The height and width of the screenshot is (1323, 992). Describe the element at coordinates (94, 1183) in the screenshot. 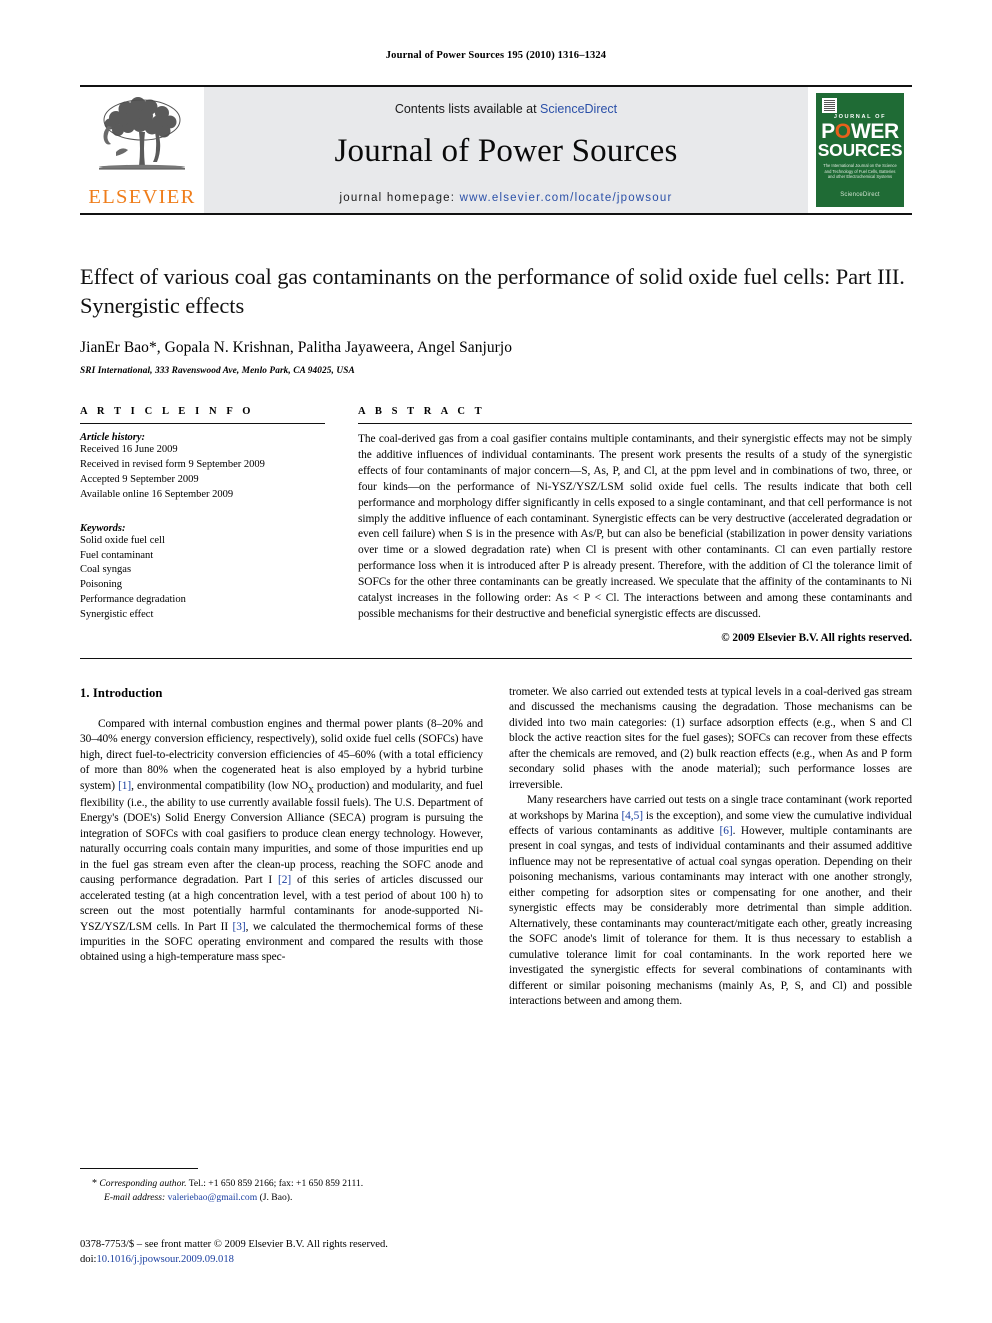

I see `footnote-star-marker: *` at that location.